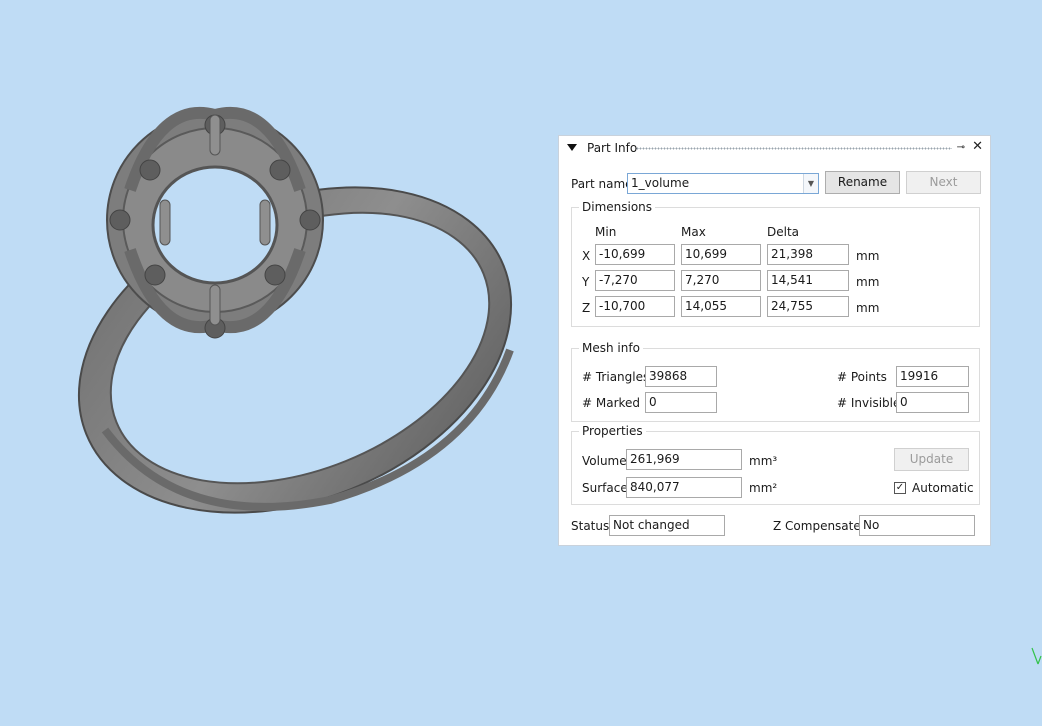  What do you see at coordinates (611, 403) in the screenshot?
I see `marked-label: # Marked` at bounding box center [611, 403].